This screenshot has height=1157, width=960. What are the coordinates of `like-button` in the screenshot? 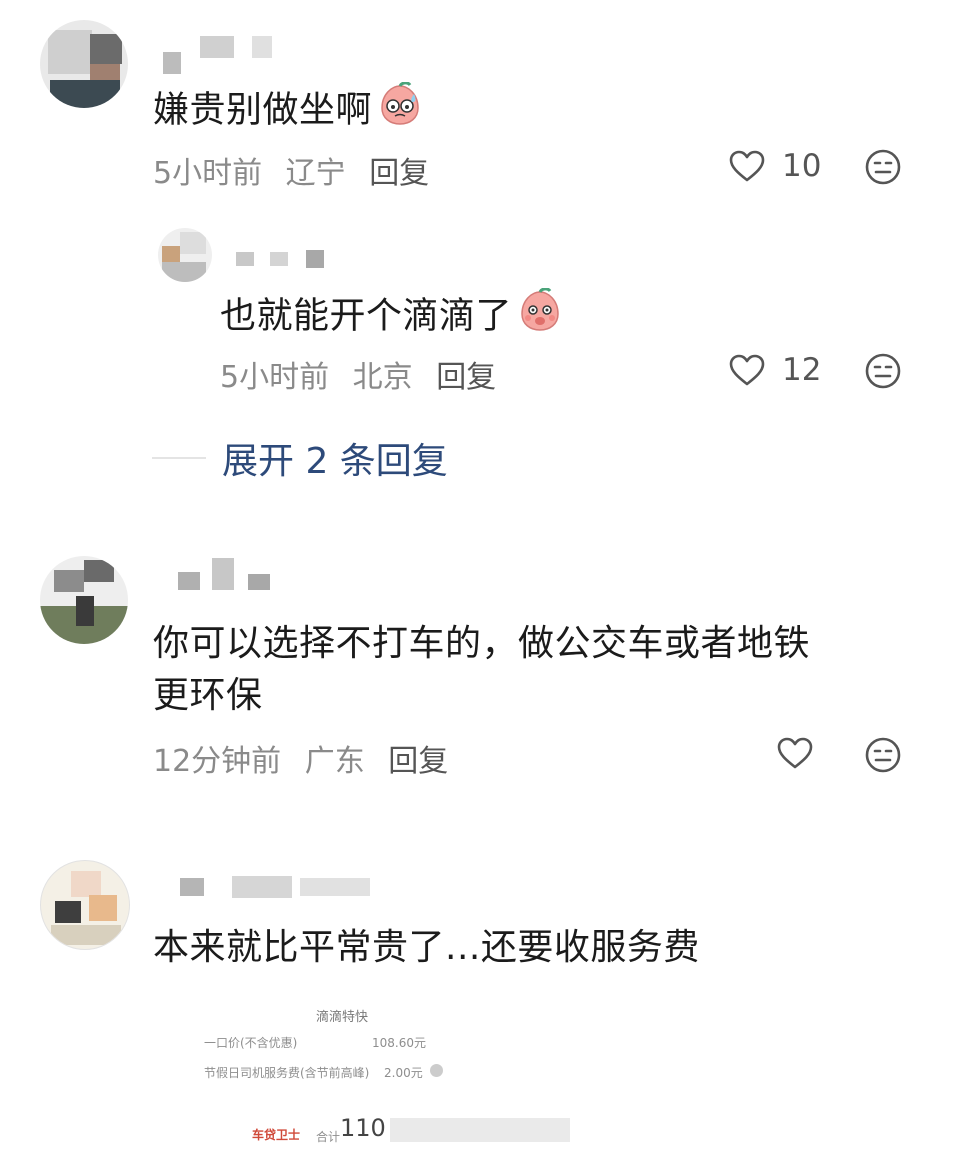 It's located at (795, 753).